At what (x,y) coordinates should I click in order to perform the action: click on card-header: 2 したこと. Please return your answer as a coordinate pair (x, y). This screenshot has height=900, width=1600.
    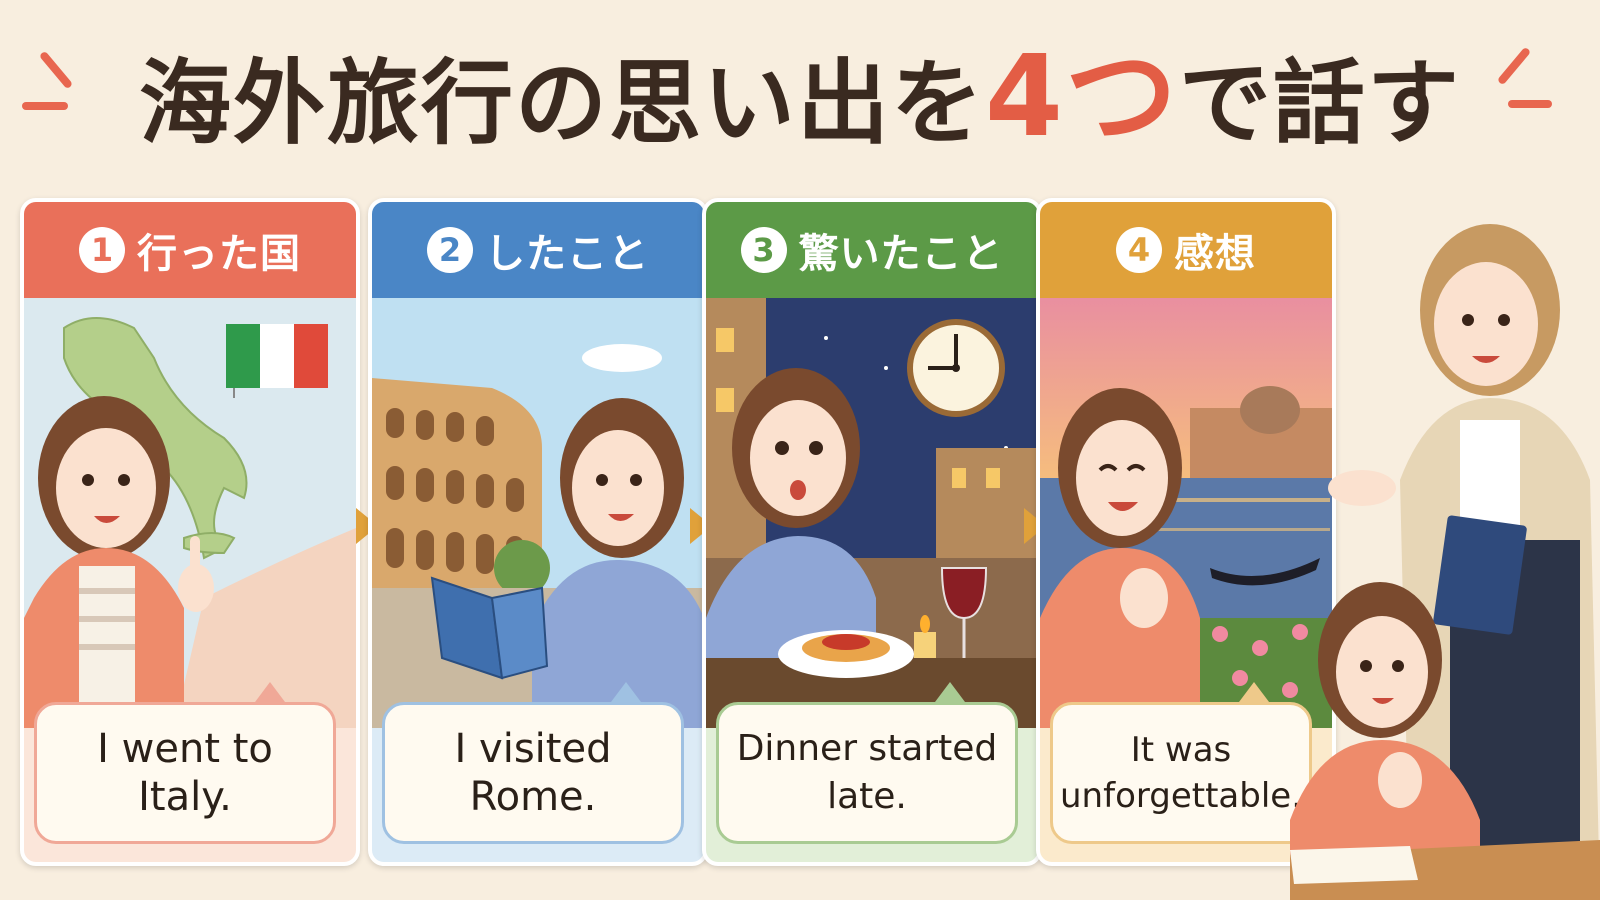
    Looking at the image, I should click on (538, 250).